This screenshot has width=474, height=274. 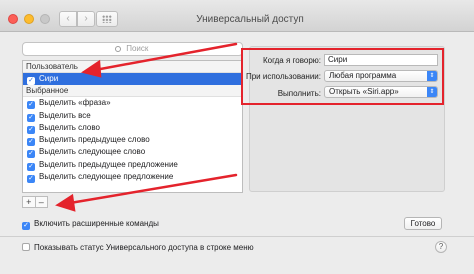 I want to click on zoom-window-button, so click(x=45, y=19).